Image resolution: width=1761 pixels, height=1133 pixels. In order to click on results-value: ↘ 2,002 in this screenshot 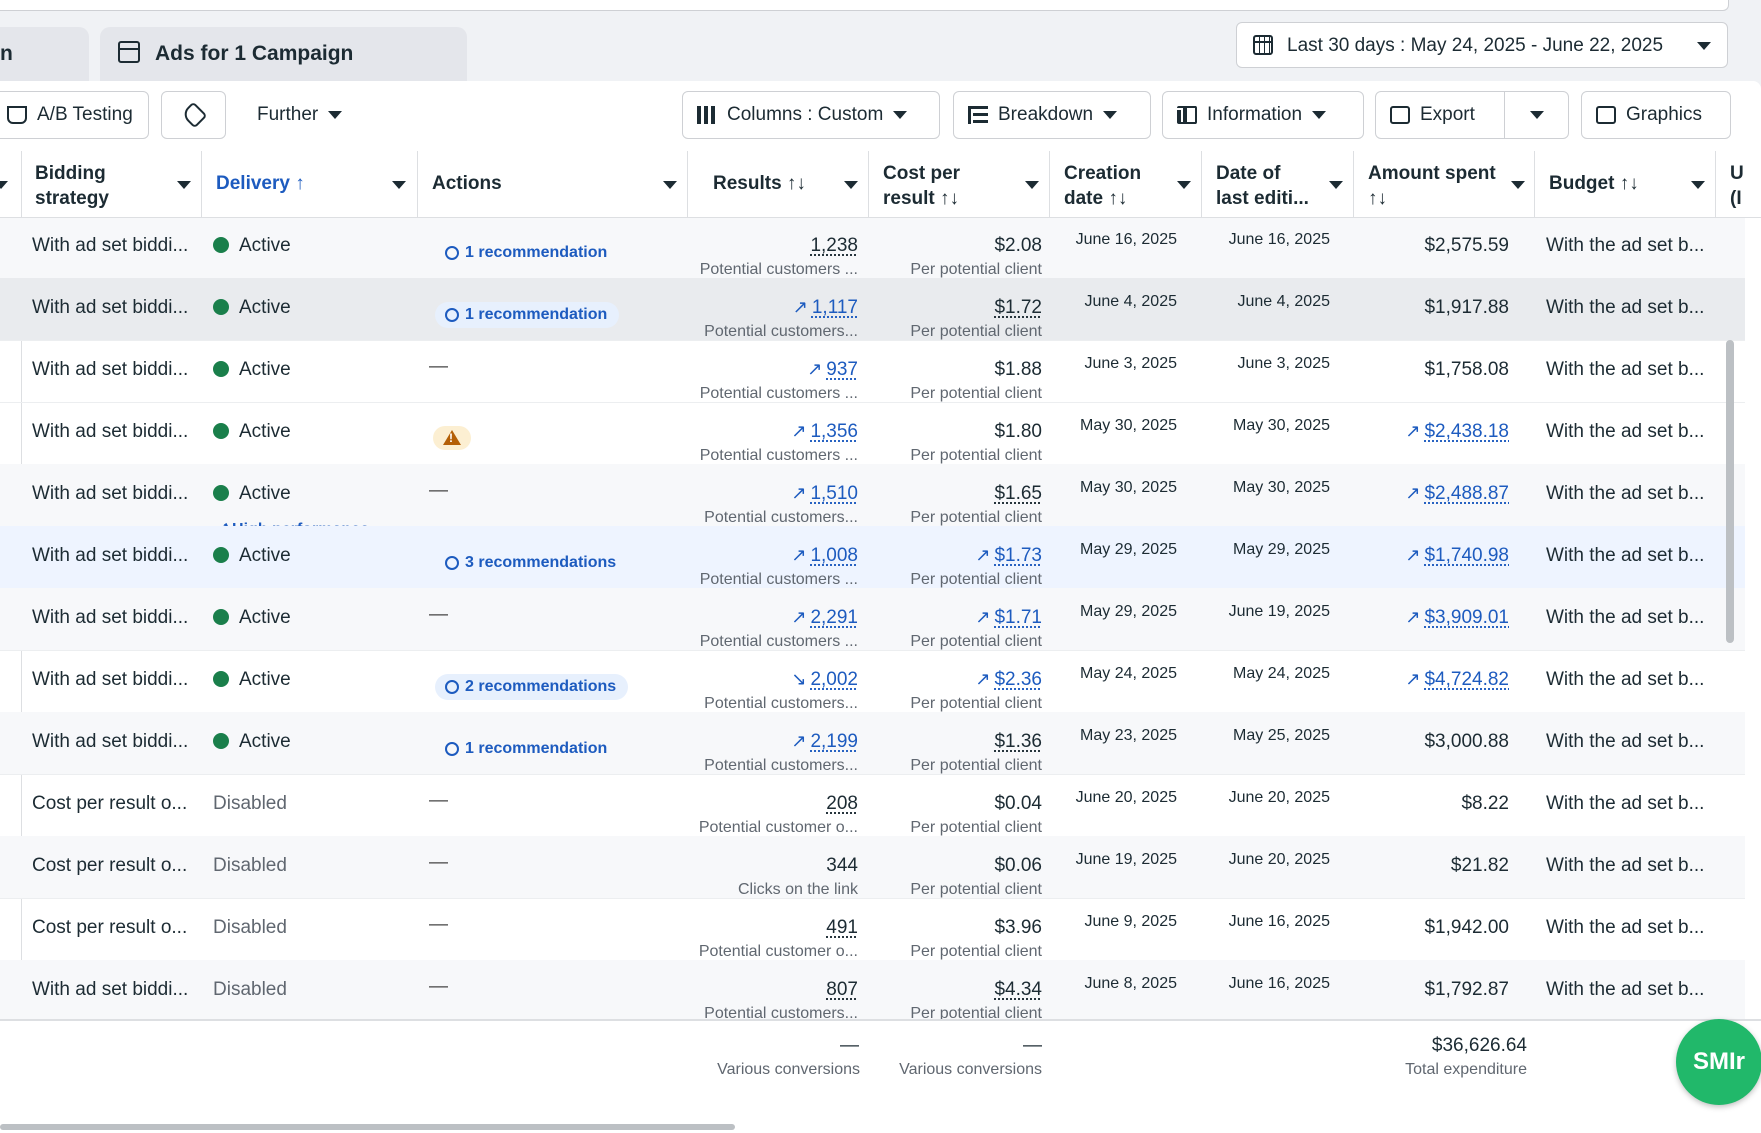, I will do `click(824, 680)`.